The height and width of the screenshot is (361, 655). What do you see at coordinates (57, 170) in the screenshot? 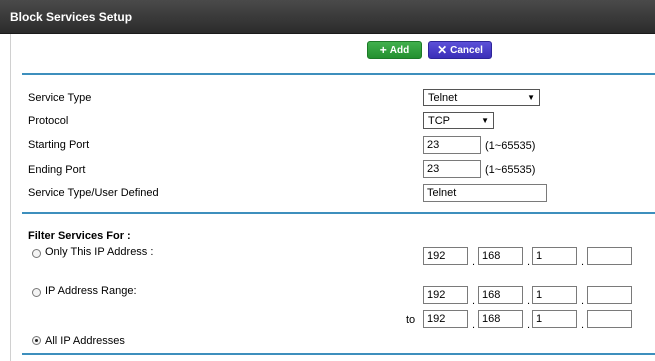
I see `ending-port-label: Ending Port` at bounding box center [57, 170].